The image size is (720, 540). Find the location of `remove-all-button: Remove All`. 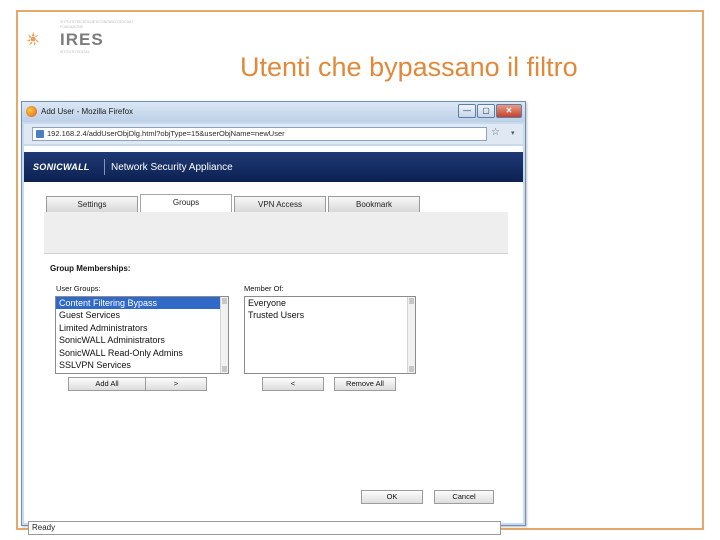

remove-all-button: Remove All is located at coordinates (365, 384).